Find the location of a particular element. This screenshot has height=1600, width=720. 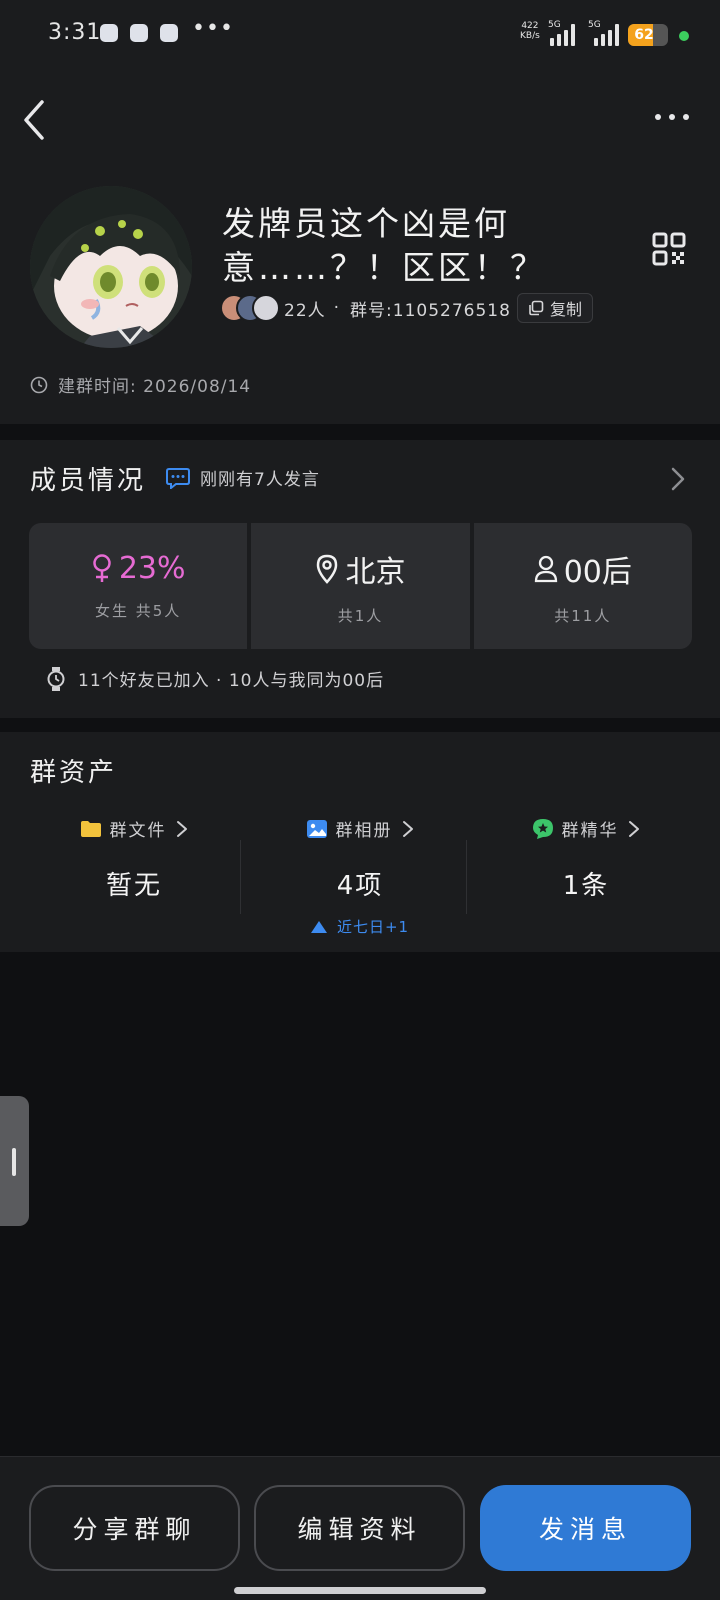

member-stats: 23% 女生 共5人 北京 共1人 00后 共11人 is located at coordinates (360, 586).